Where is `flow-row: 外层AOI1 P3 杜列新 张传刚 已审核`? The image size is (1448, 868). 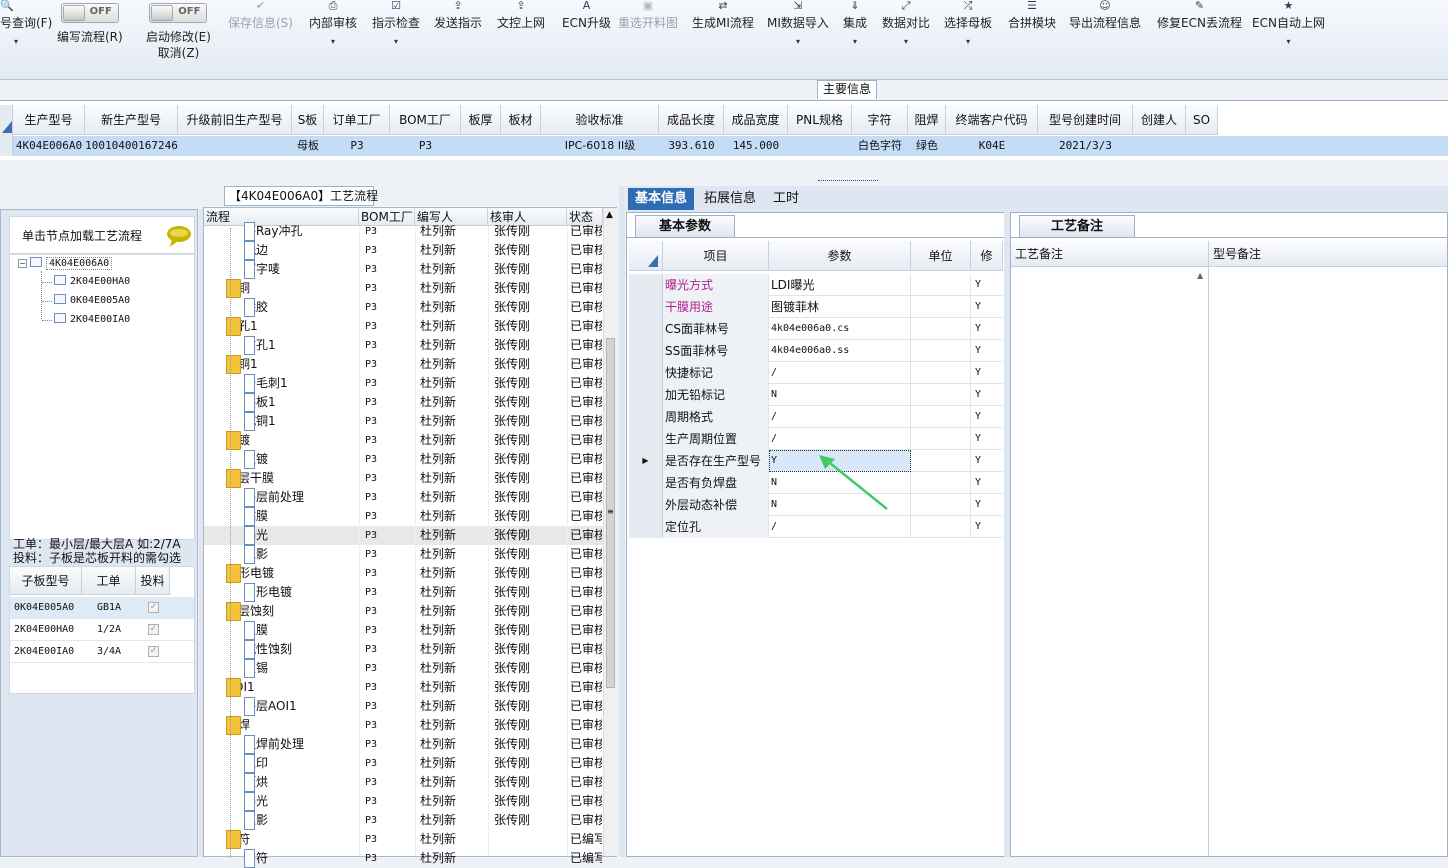 flow-row: 外层AOI1 P3 杜列新 张传刚 已审核 is located at coordinates (404, 706).